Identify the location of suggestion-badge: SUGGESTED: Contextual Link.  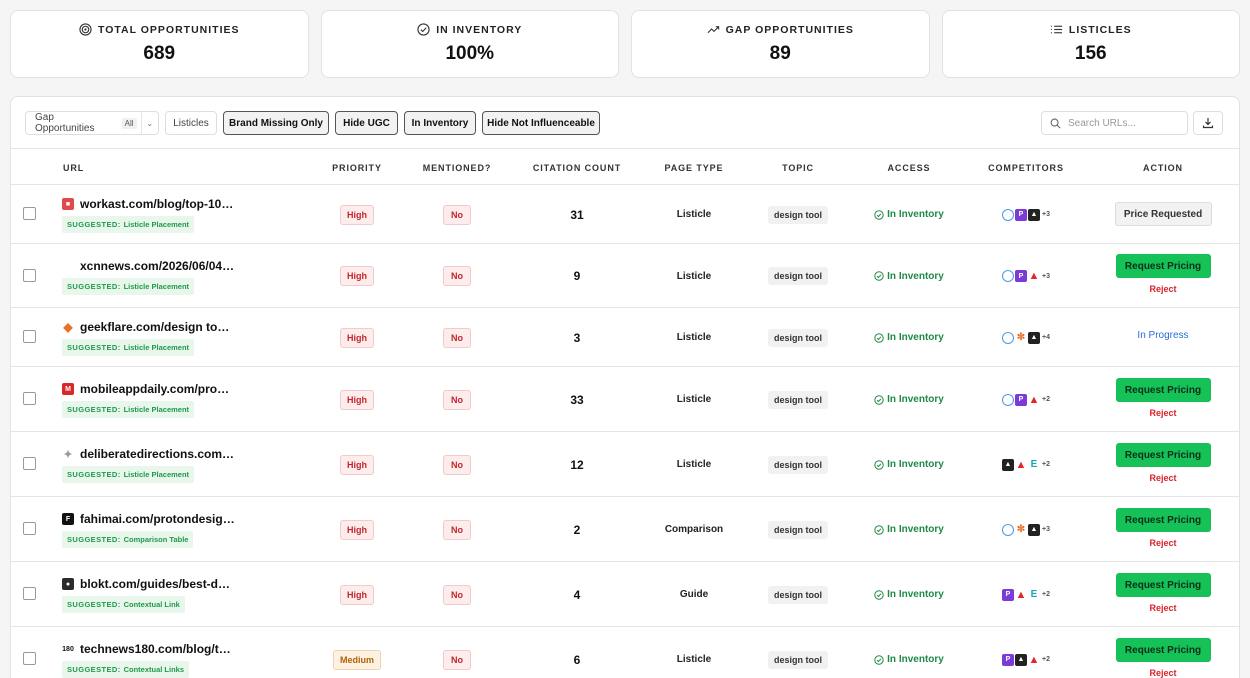
(123, 604).